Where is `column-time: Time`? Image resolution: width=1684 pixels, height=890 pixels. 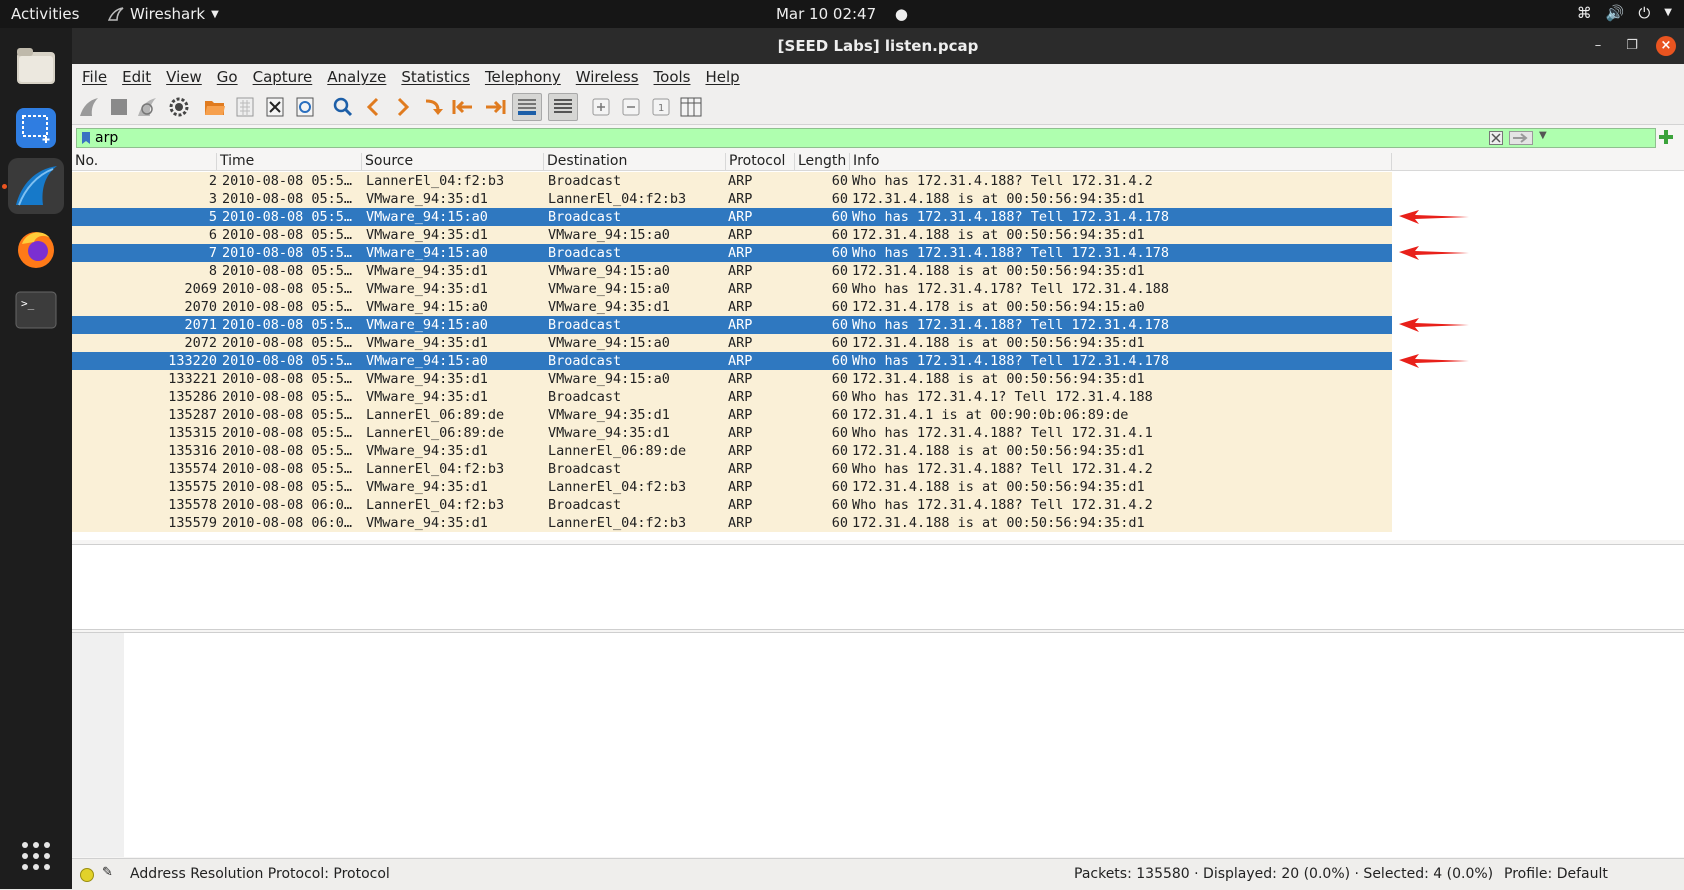 column-time: Time is located at coordinates (289, 161).